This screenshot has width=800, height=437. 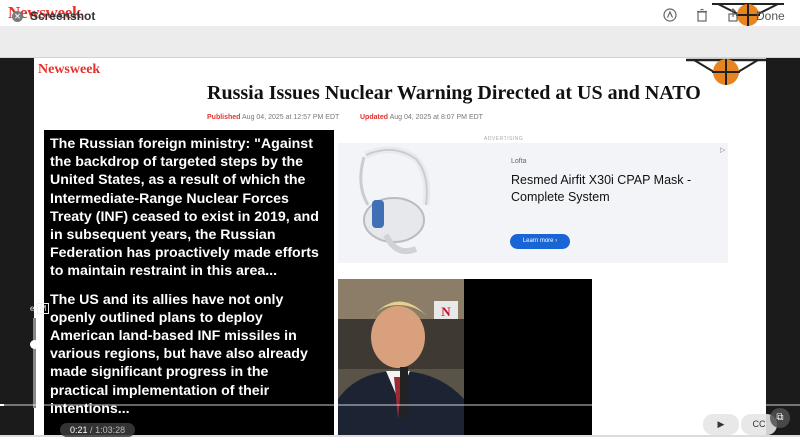 I want to click on ad-label: ADVERTISING, so click(x=504, y=139).